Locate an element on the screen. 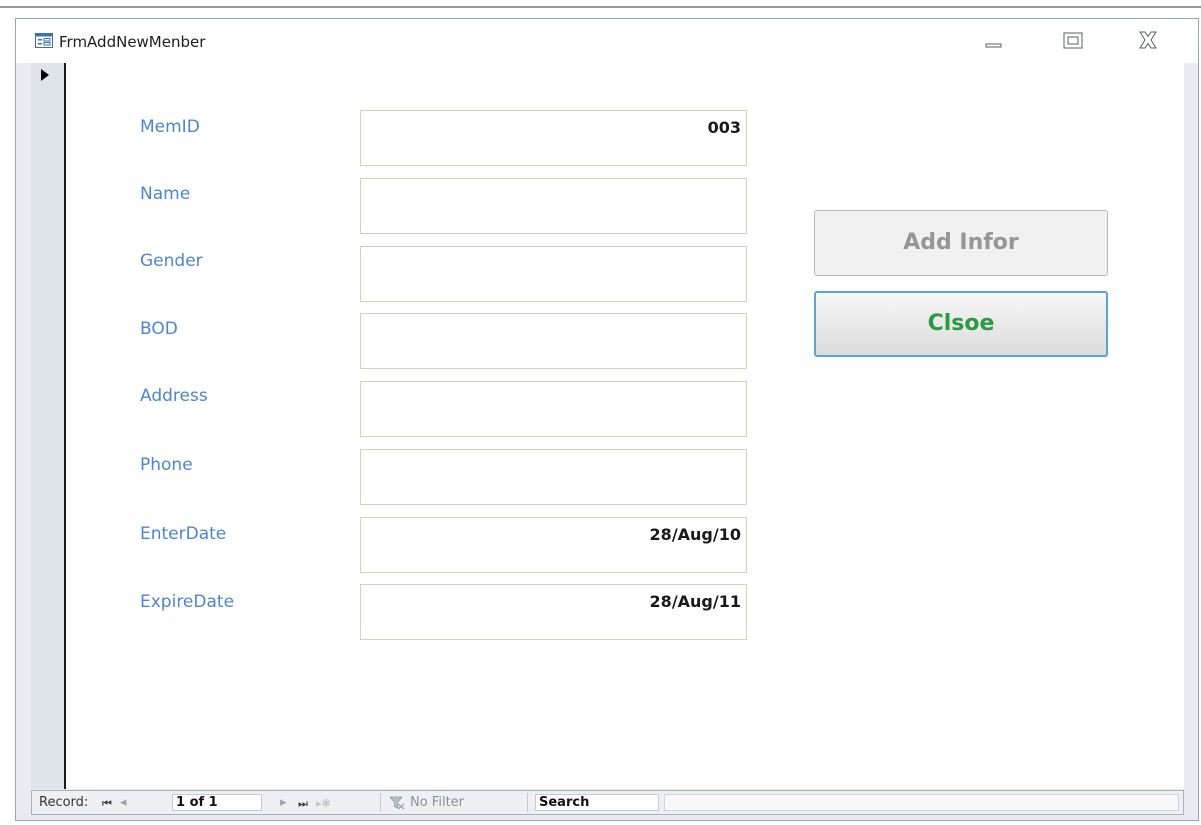  gender-field is located at coordinates (553, 274).